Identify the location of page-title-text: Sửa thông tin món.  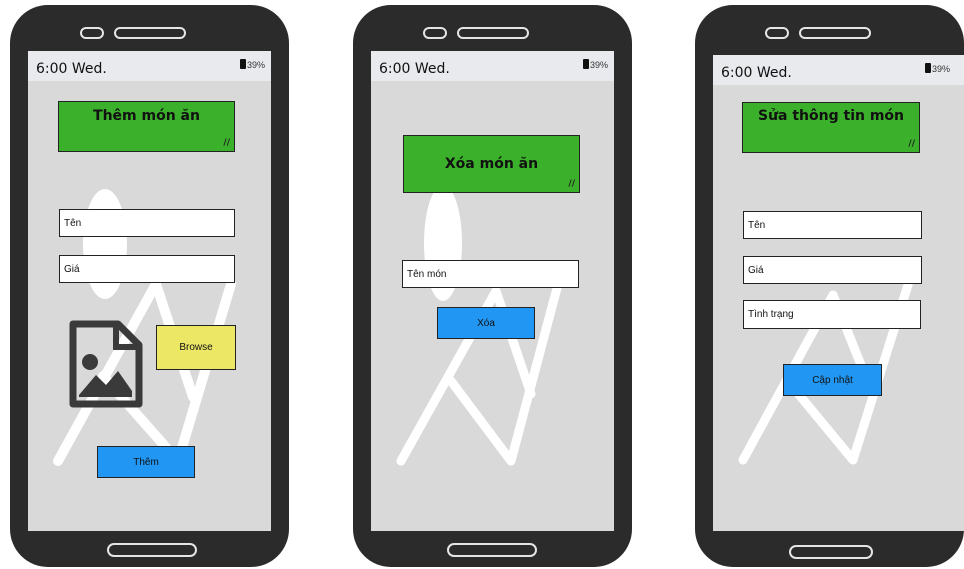
(830, 116).